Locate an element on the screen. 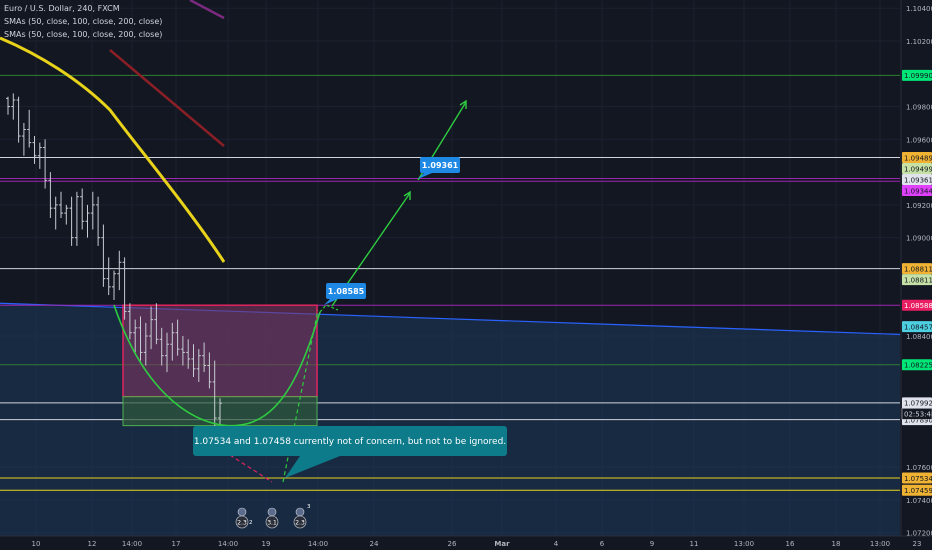  price-badge-label: 1.07534 is located at coordinates (918, 479).